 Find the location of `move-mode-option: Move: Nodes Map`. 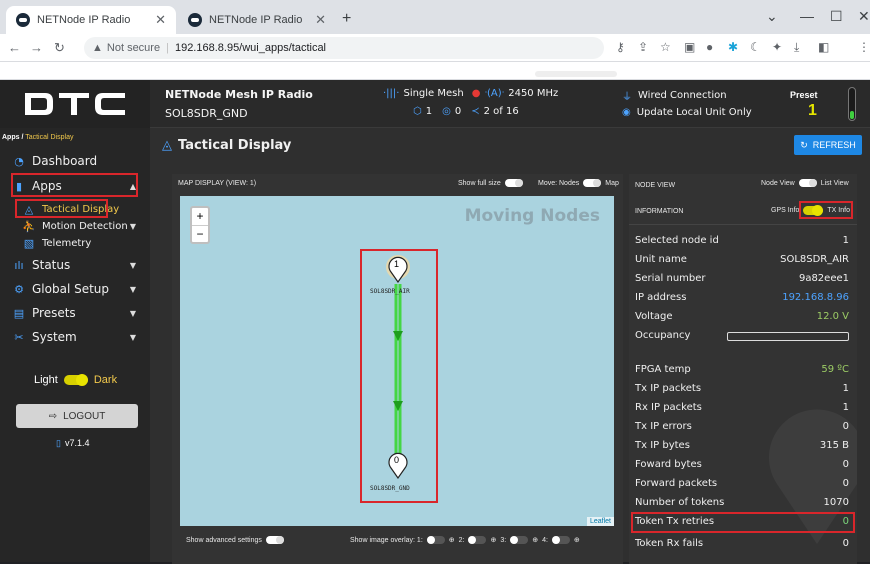

move-mode-option: Move: Nodes Map is located at coordinates (578, 183).